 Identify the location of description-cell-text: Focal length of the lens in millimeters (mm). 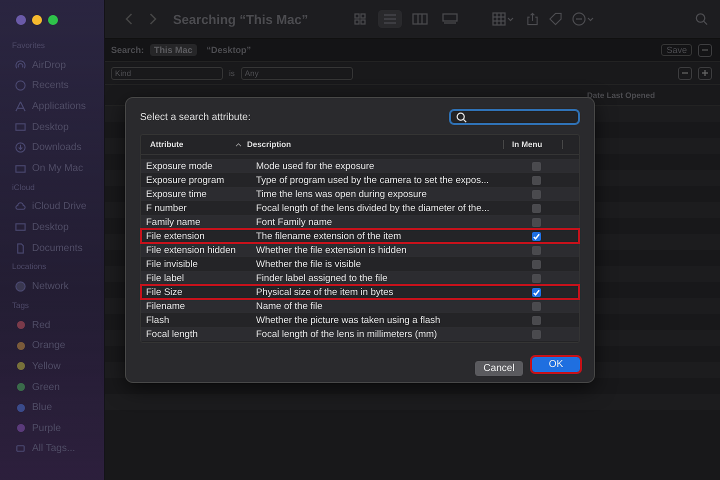
(347, 334).